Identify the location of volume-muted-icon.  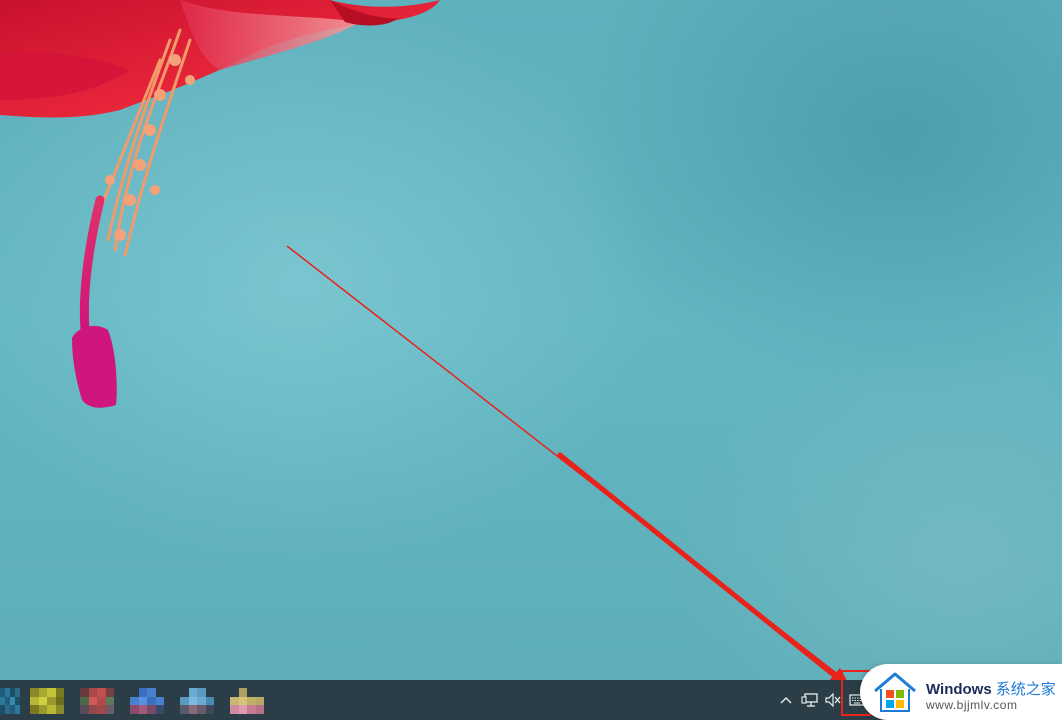
(833, 700).